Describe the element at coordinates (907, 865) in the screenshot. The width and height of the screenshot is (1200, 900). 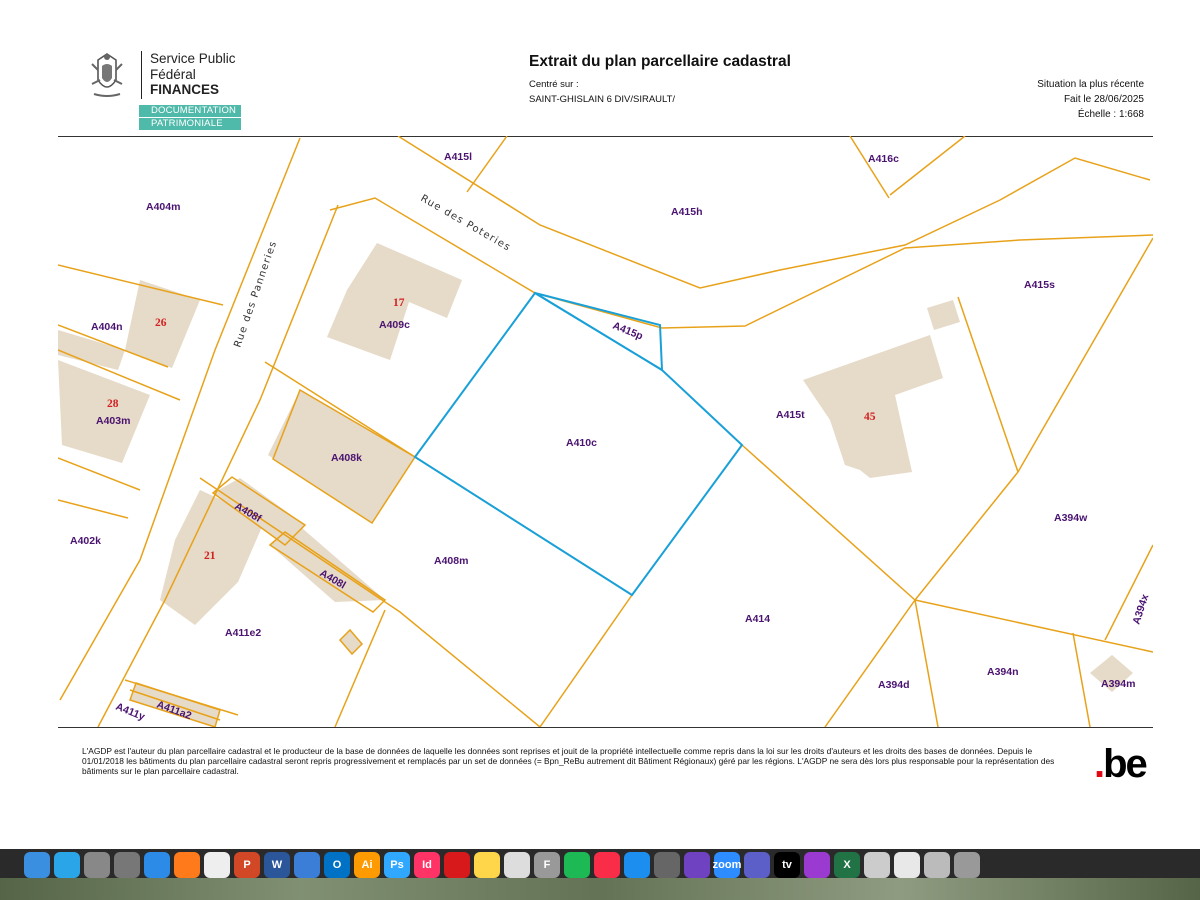
I see `photos-icon` at that location.